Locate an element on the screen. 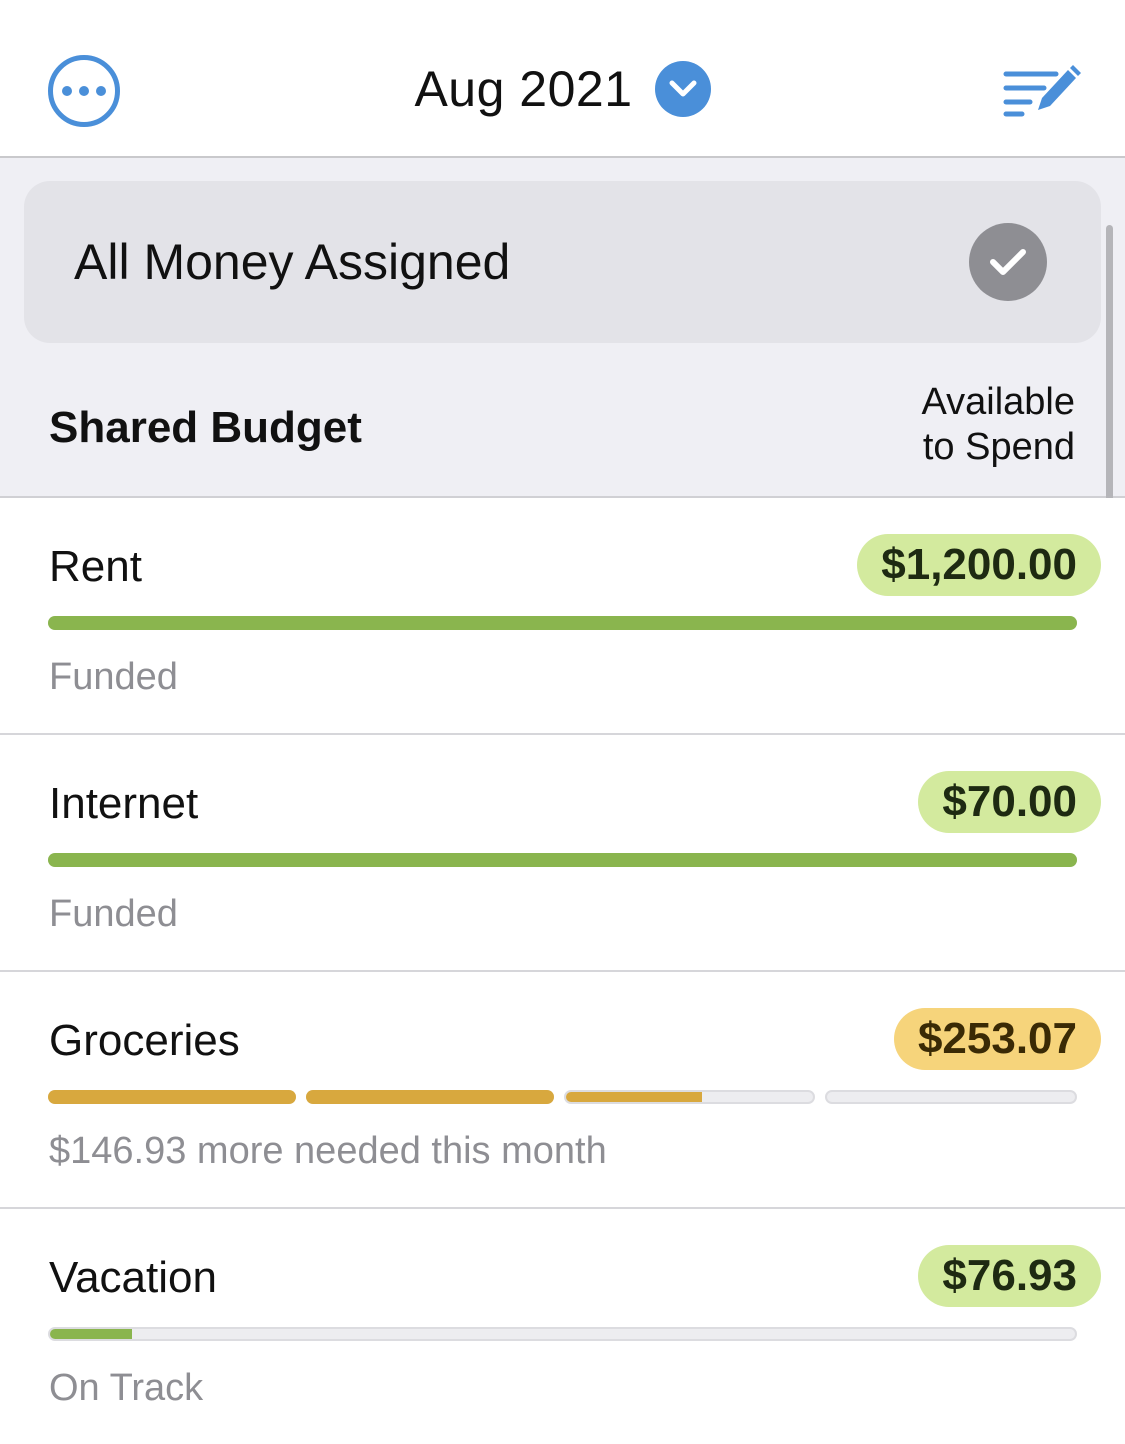 This screenshot has width=1125, height=1444. category-name: Rent is located at coordinates (95, 566).